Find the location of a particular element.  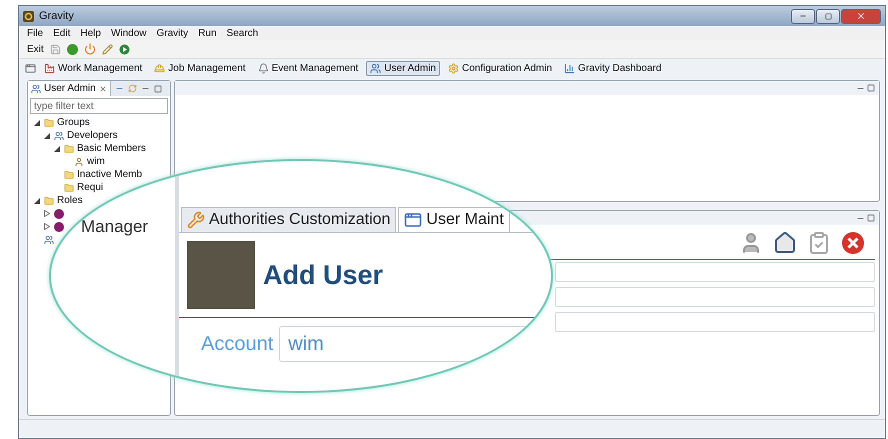

view-tab: User Admin is located at coordinates (69, 88).